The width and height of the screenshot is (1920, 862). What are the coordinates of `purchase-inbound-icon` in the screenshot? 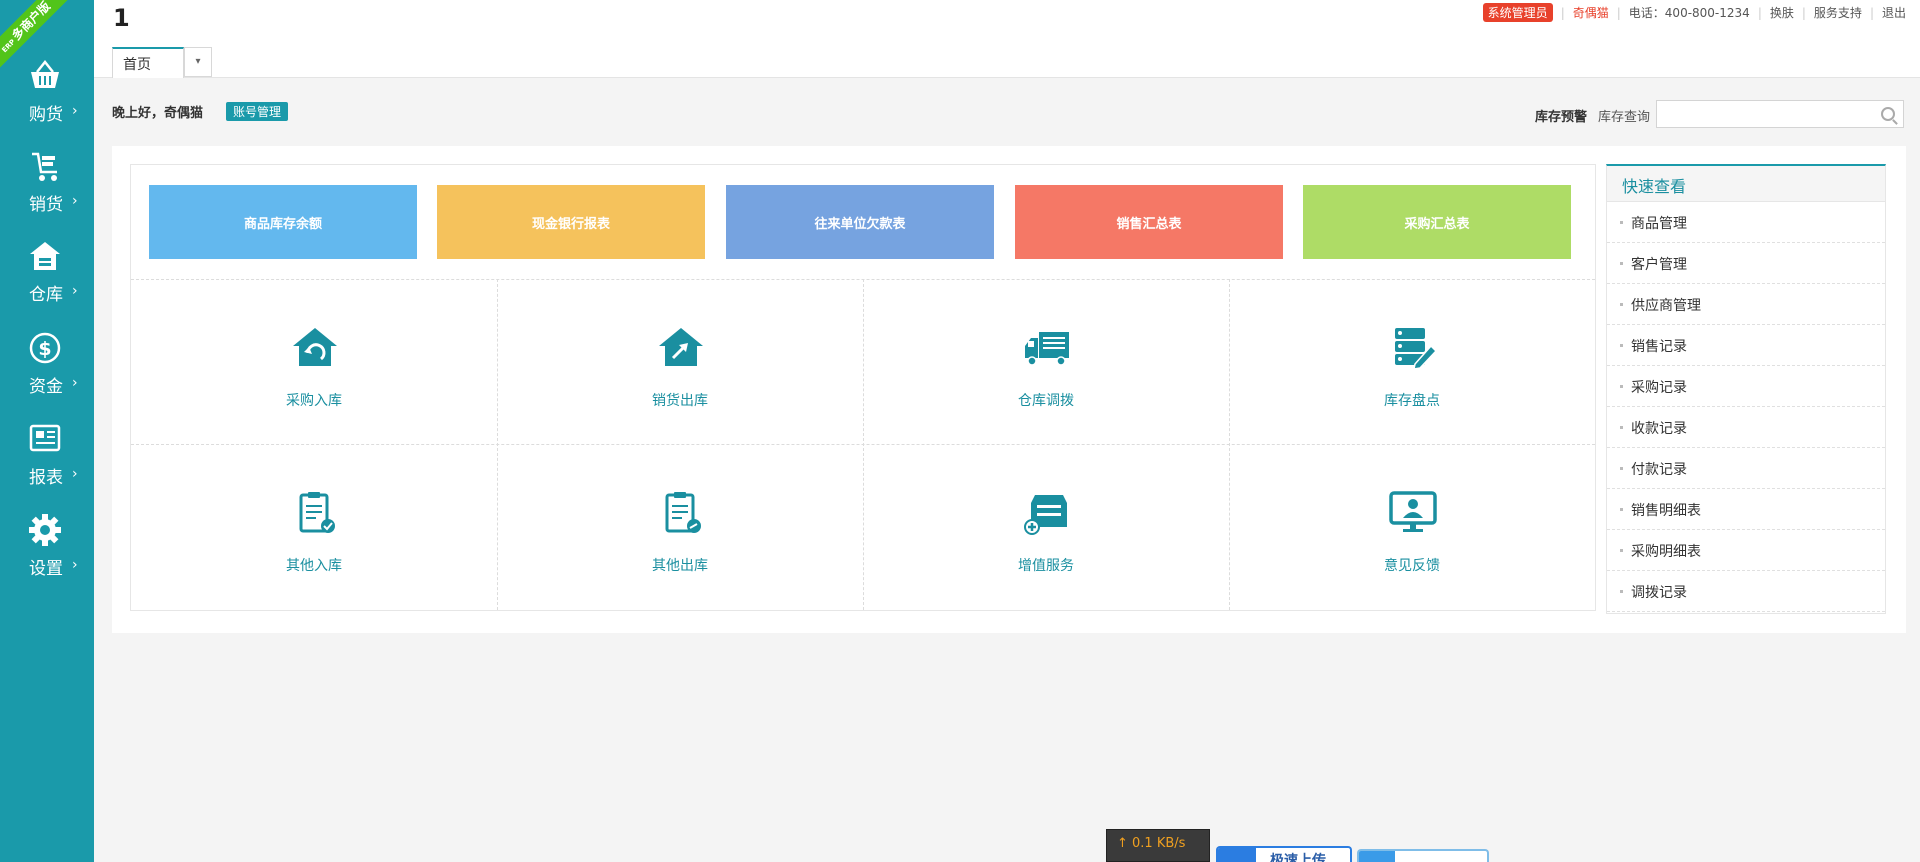 It's located at (315, 347).